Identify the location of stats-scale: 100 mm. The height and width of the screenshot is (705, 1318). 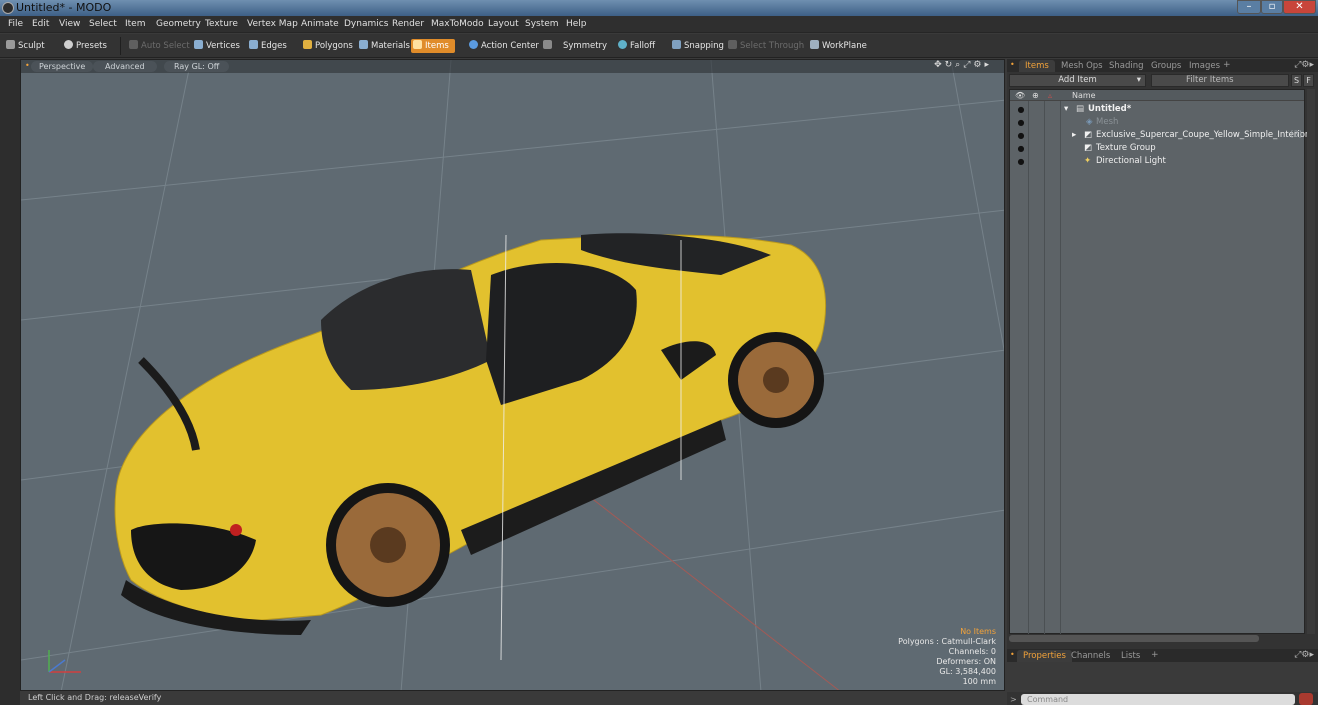
(979, 681).